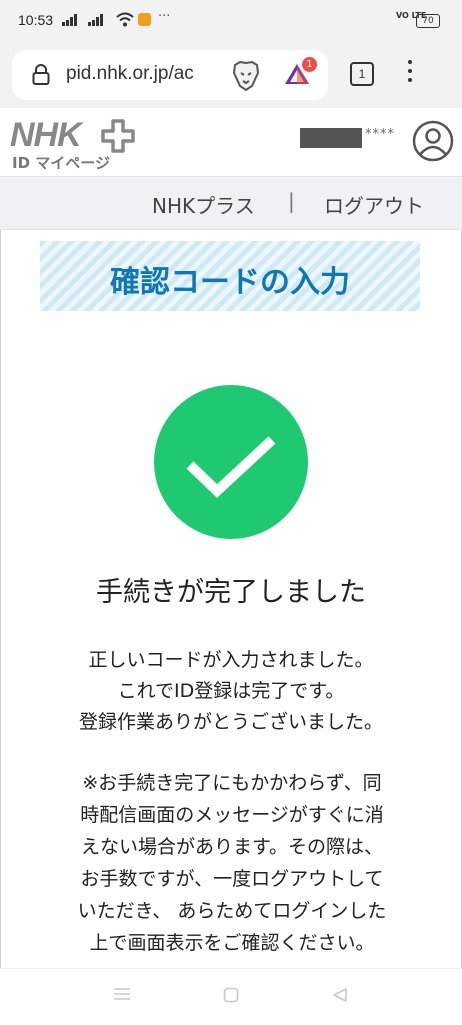  I want to click on success-check-icon, so click(231, 462).